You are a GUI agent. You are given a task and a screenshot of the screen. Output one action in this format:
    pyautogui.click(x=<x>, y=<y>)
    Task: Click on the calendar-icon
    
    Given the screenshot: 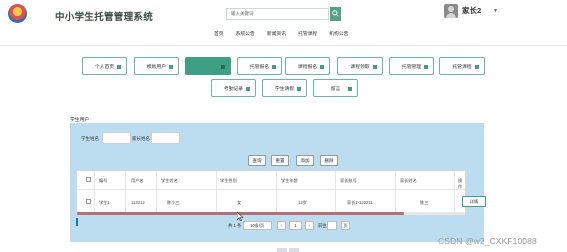 What is the action you would take?
    pyautogui.click(x=248, y=89)
    